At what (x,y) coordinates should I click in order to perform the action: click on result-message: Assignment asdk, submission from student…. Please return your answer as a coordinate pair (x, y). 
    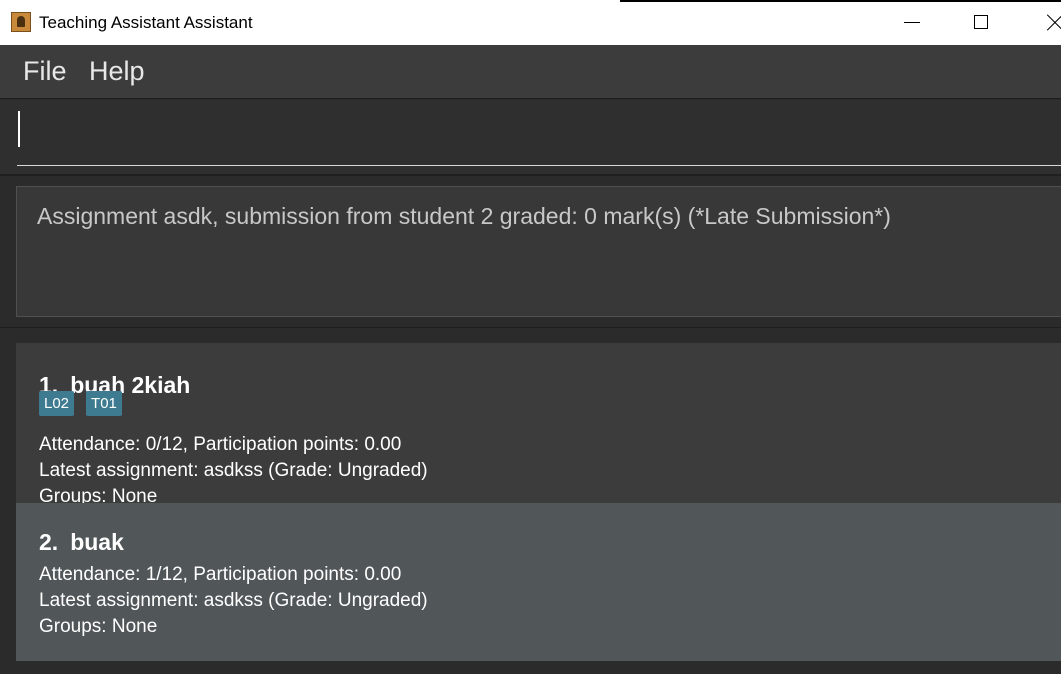
    Looking at the image, I should click on (464, 216).